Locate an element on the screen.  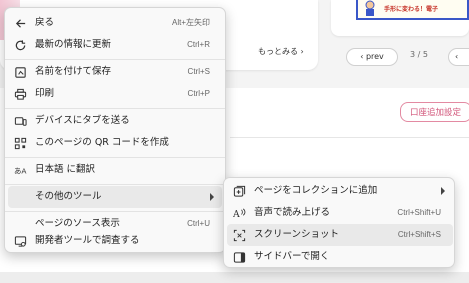
mascot-icon is located at coordinates (370, 8).